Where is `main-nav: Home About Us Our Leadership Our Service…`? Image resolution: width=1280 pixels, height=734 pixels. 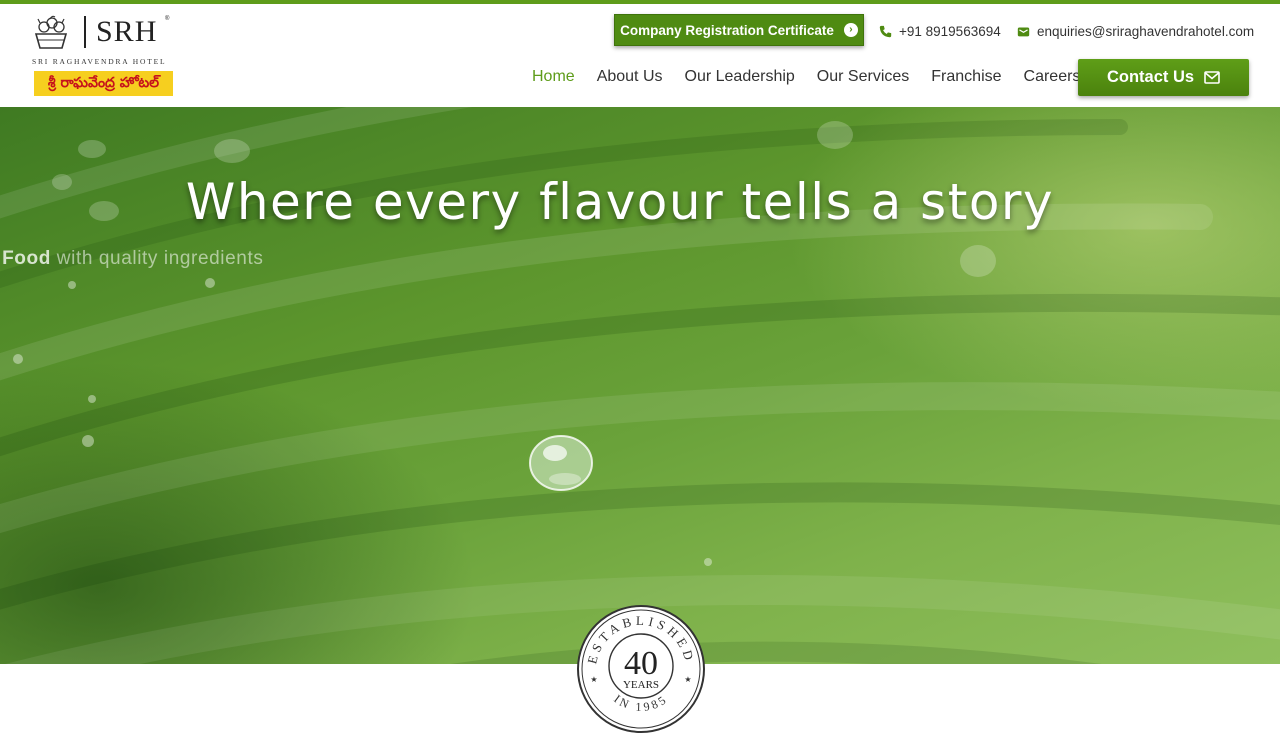 main-nav: Home About Us Our Leadership Our Service… is located at coordinates (806, 78).